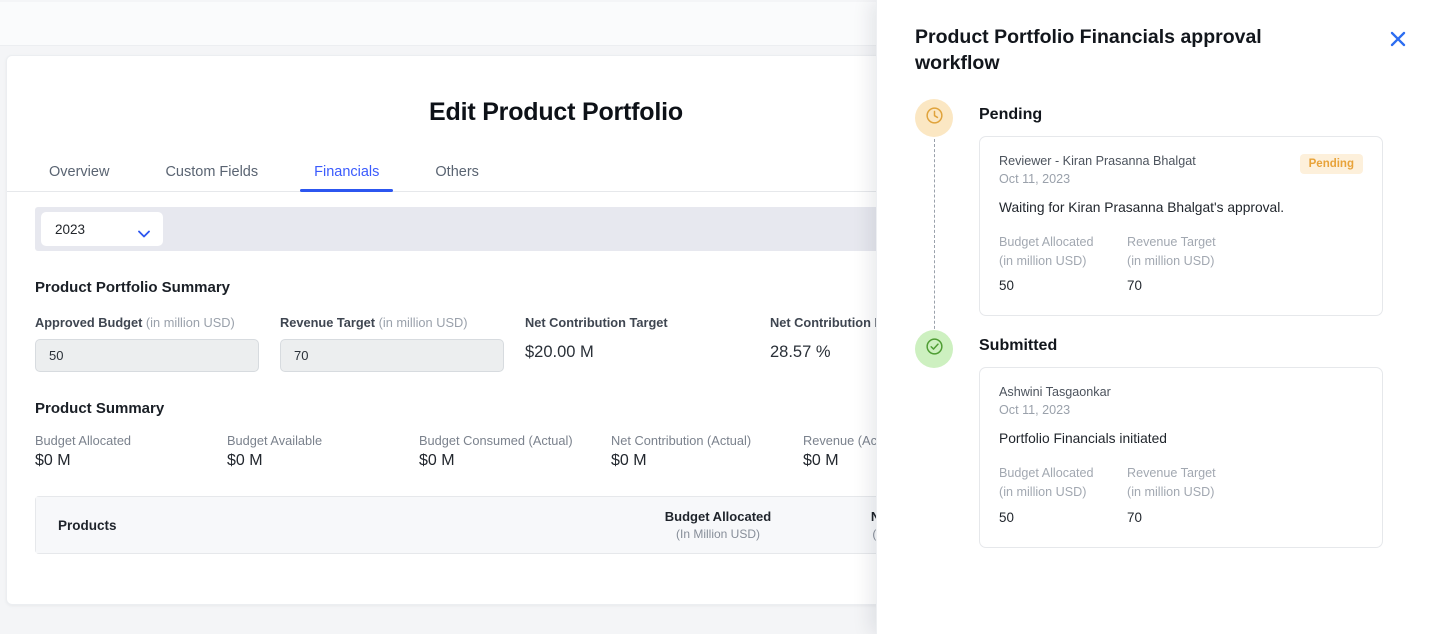  What do you see at coordinates (211, 177) in the screenshot?
I see `tab-custom-fields: Custom Fields` at bounding box center [211, 177].